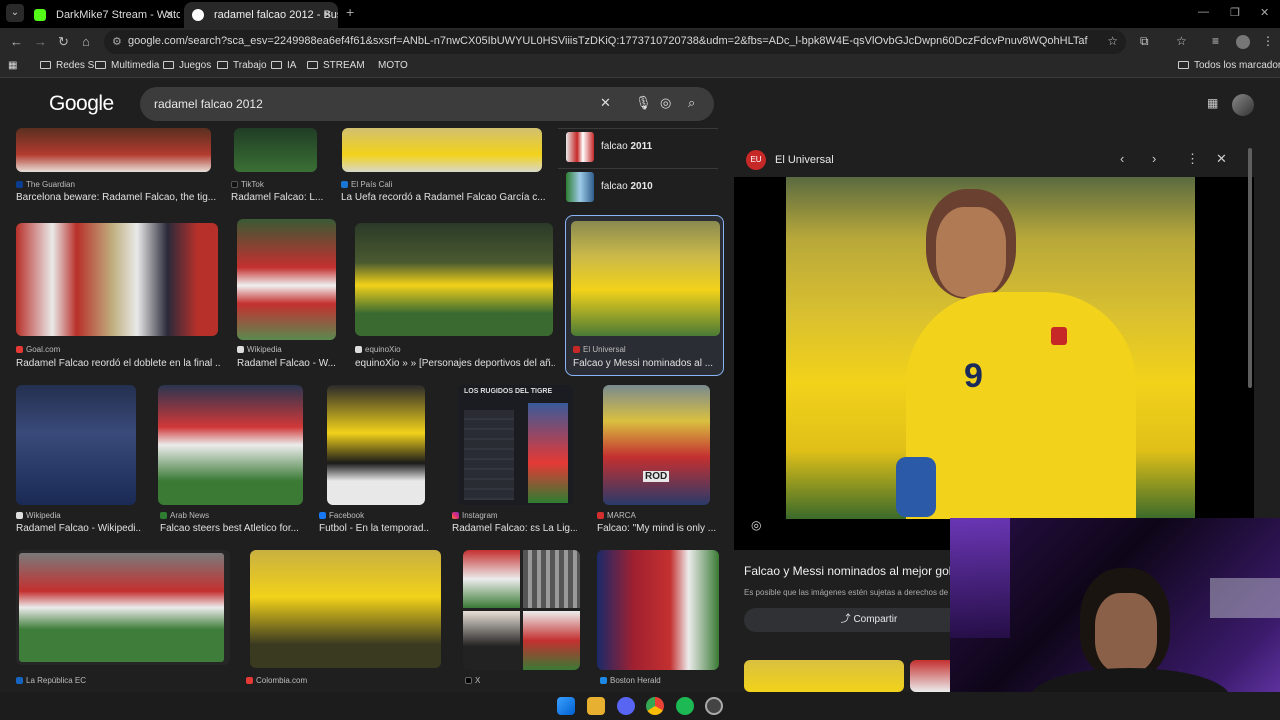 The width and height of the screenshot is (1280, 720). I want to click on related-search-falcao-2011: falcao 2011, so click(638, 147).